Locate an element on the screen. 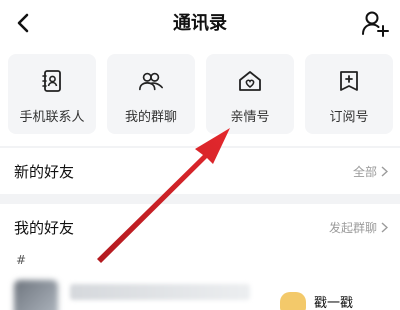 Image resolution: width=400 pixels, height=310 pixels. plus-box-icon is located at coordinates (349, 81).